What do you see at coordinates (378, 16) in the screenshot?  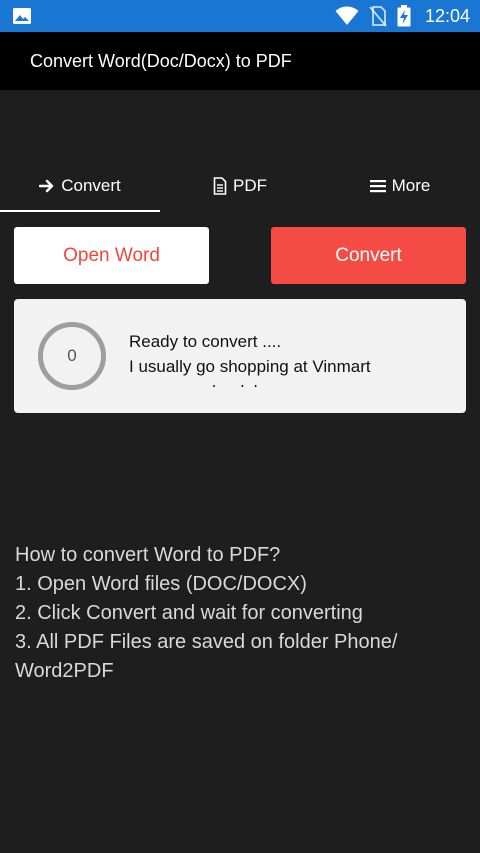 I see `no-sim-icon` at bounding box center [378, 16].